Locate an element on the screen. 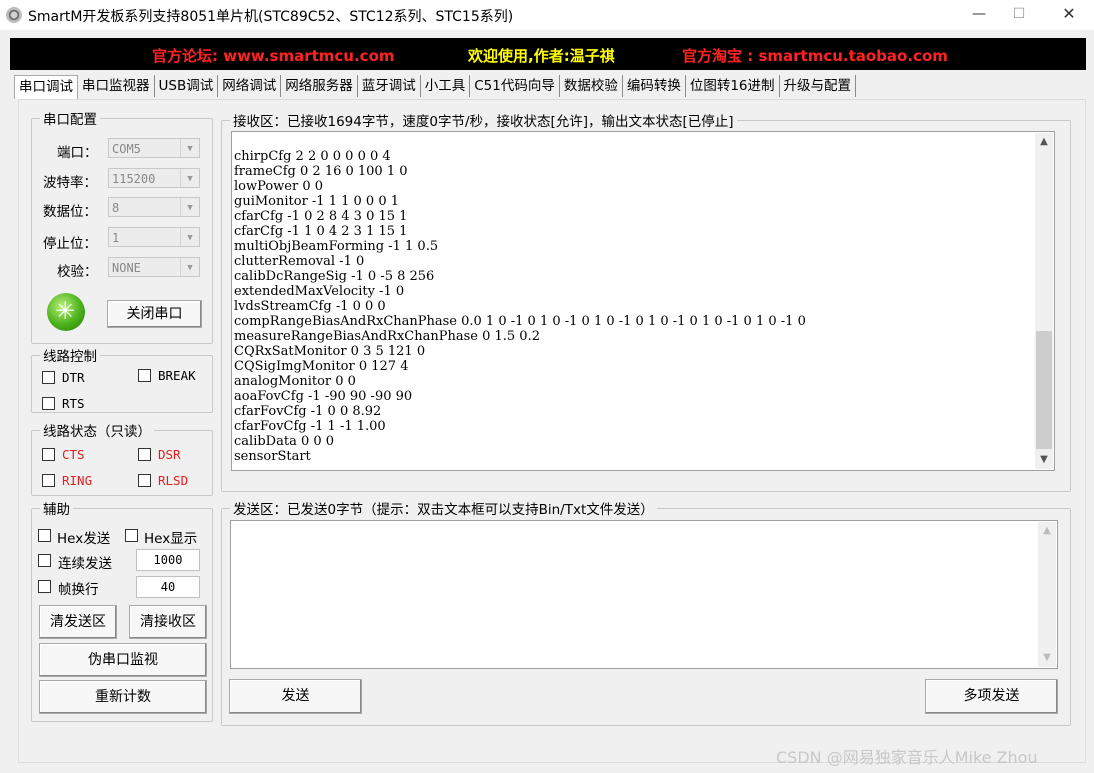 This screenshot has width=1094, height=773. break-checkbox is located at coordinates (144, 375).